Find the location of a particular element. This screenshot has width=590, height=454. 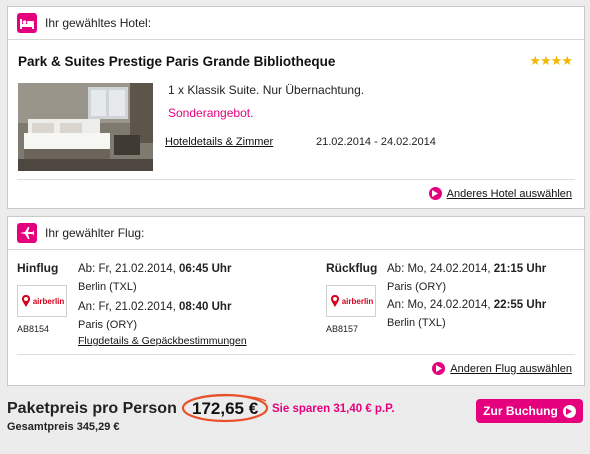

book-button-label: Zur Buchung is located at coordinates (520, 411).